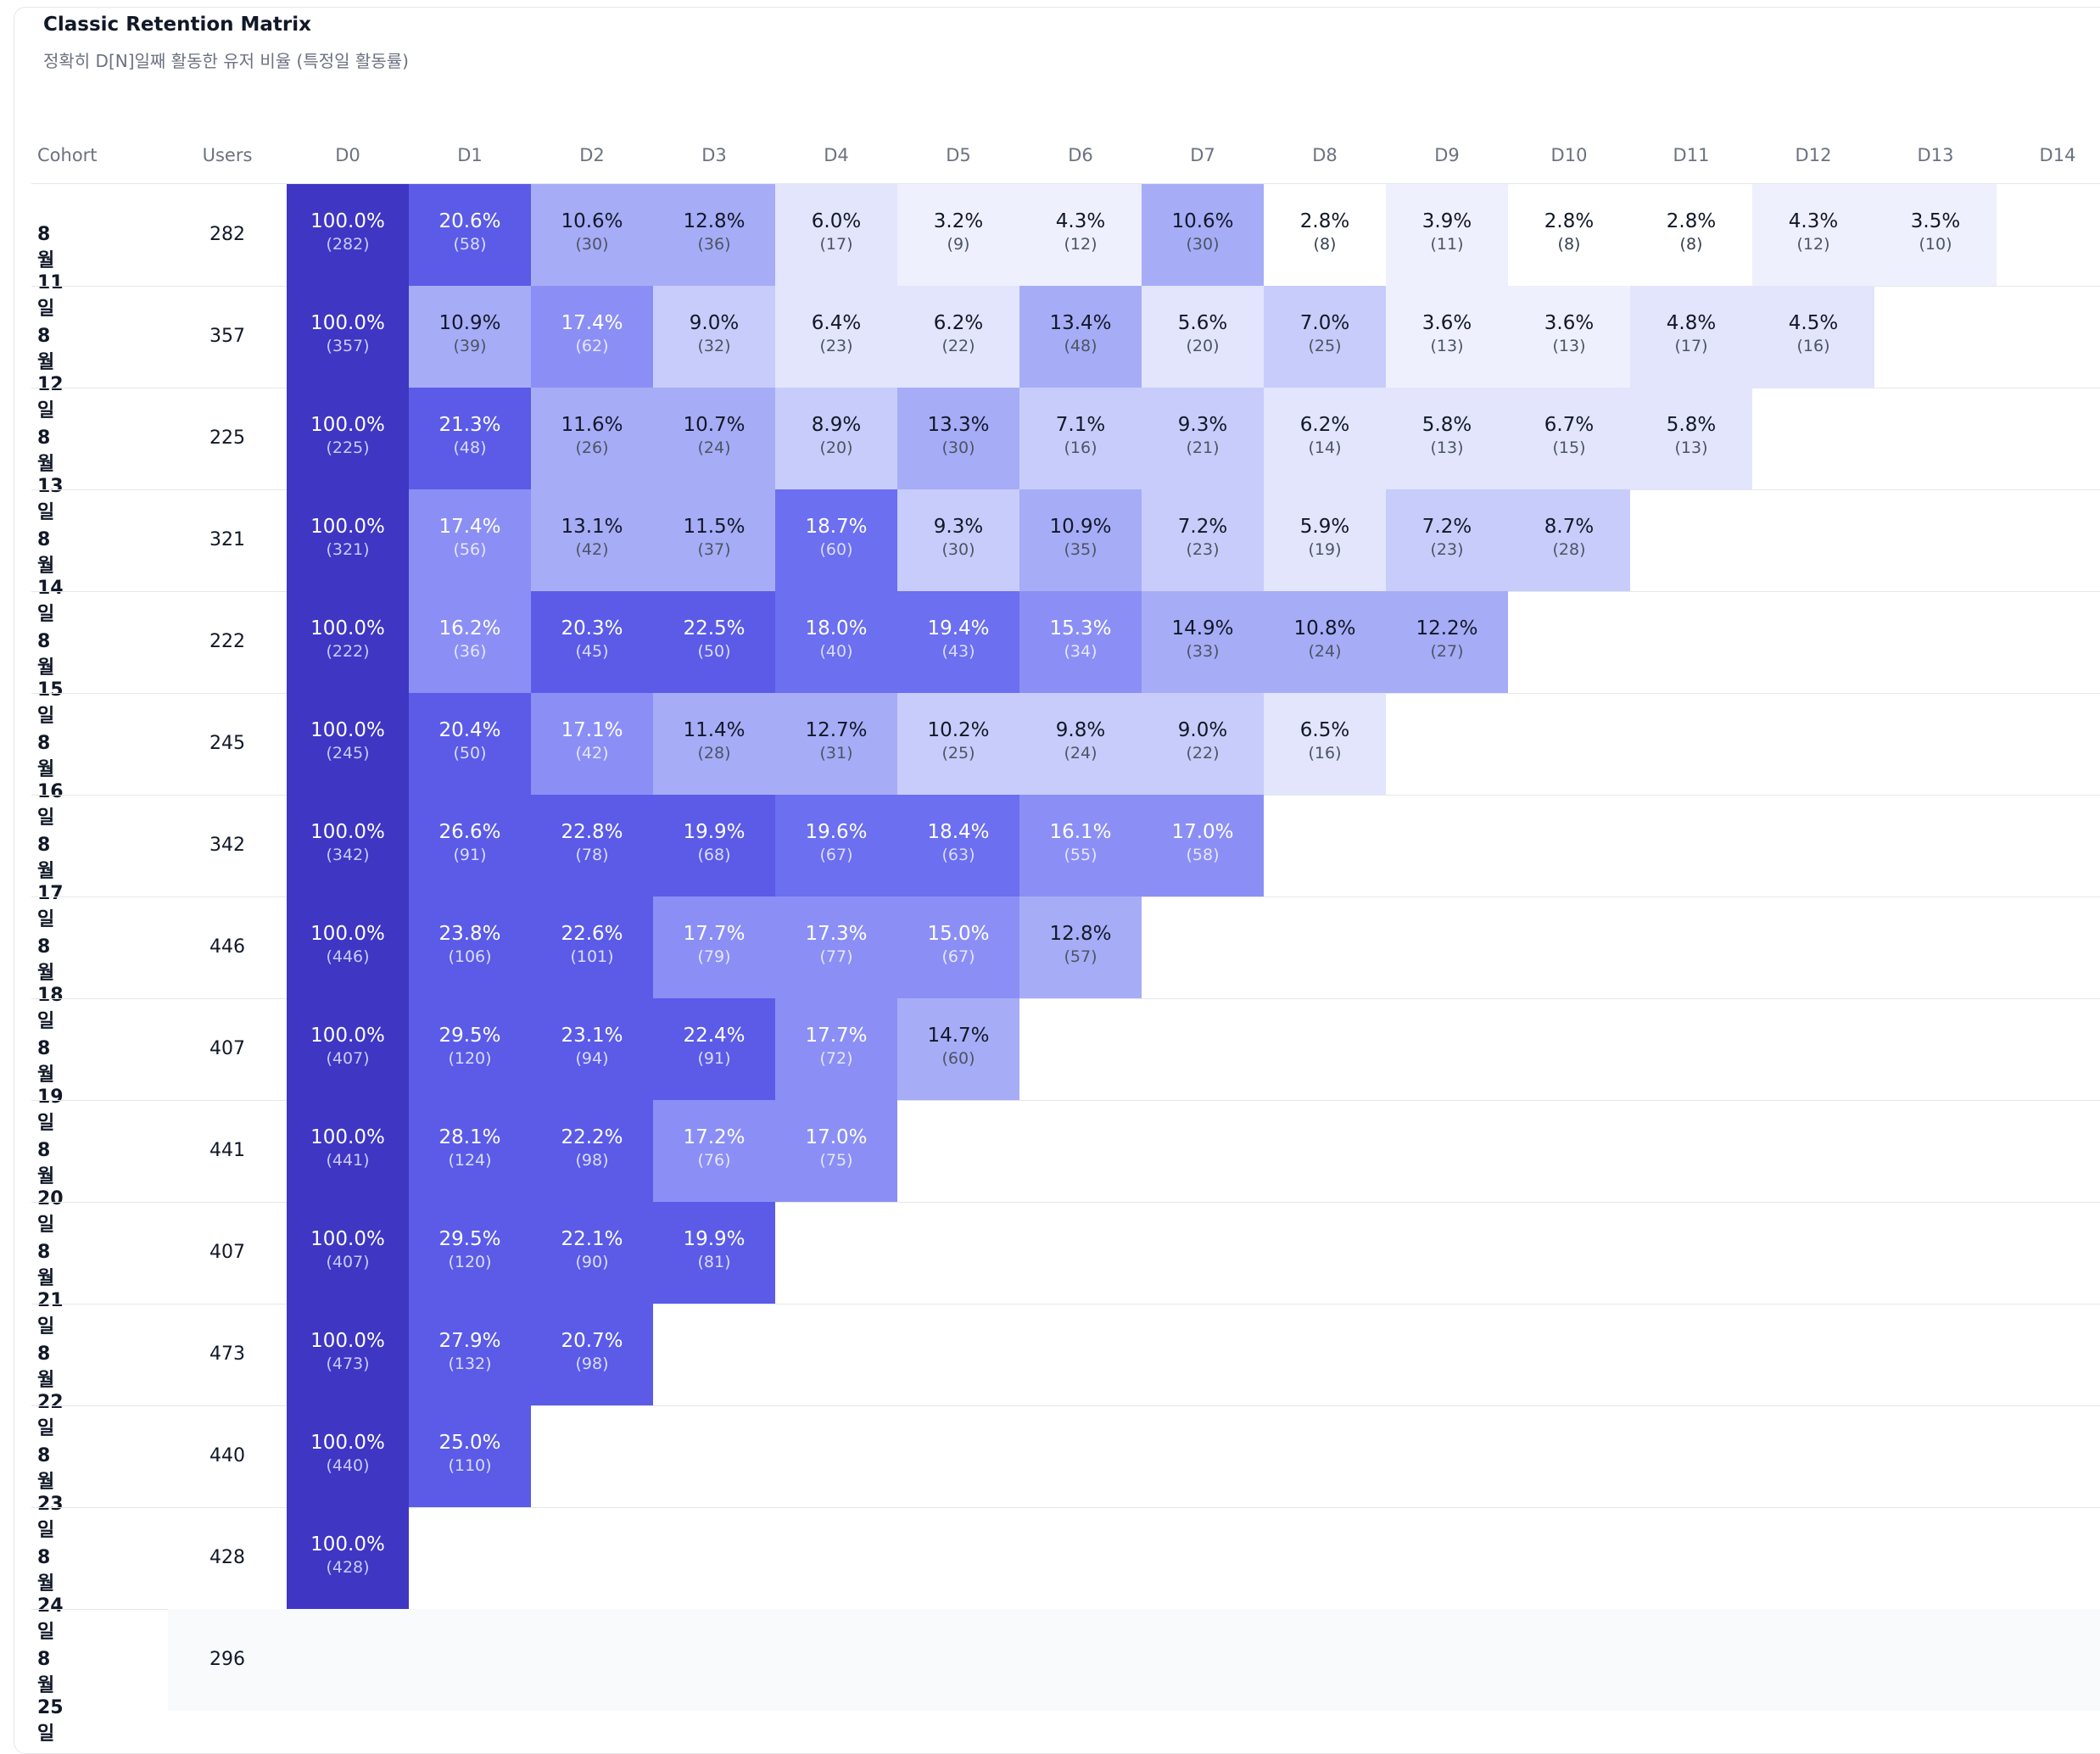 This screenshot has width=2100, height=1754. I want to click on retention-percent: 26.6%, so click(470, 832).